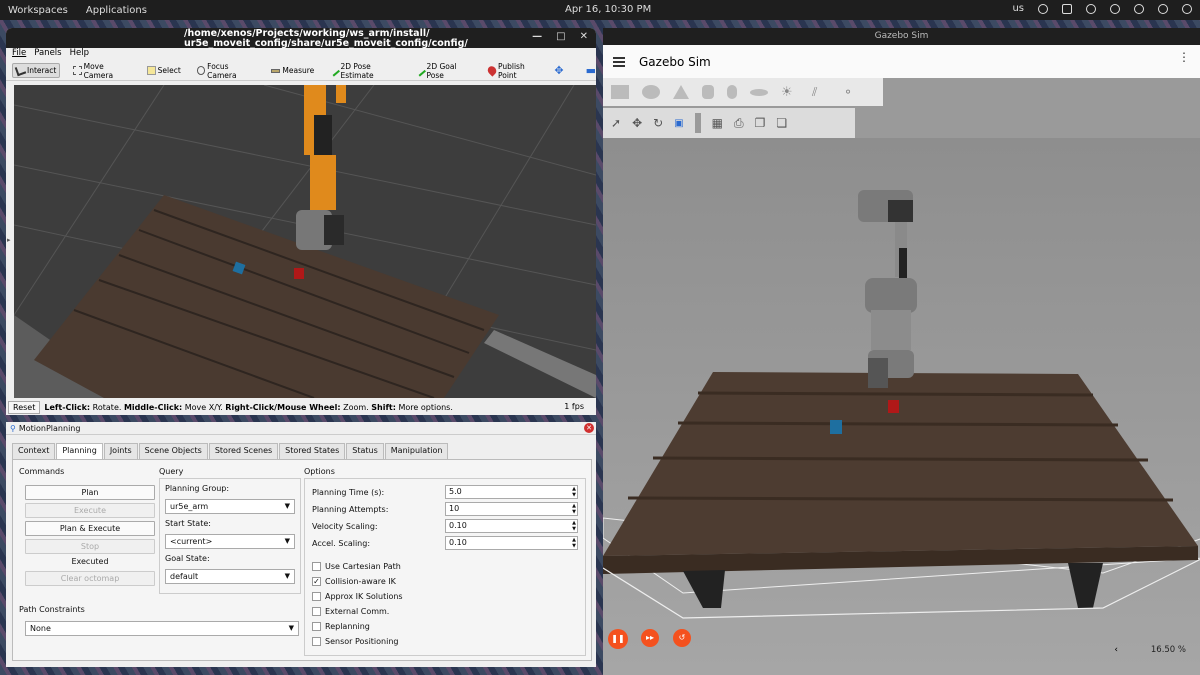  Describe the element at coordinates (24, 407) in the screenshot. I see `reset-button: Reset` at that location.